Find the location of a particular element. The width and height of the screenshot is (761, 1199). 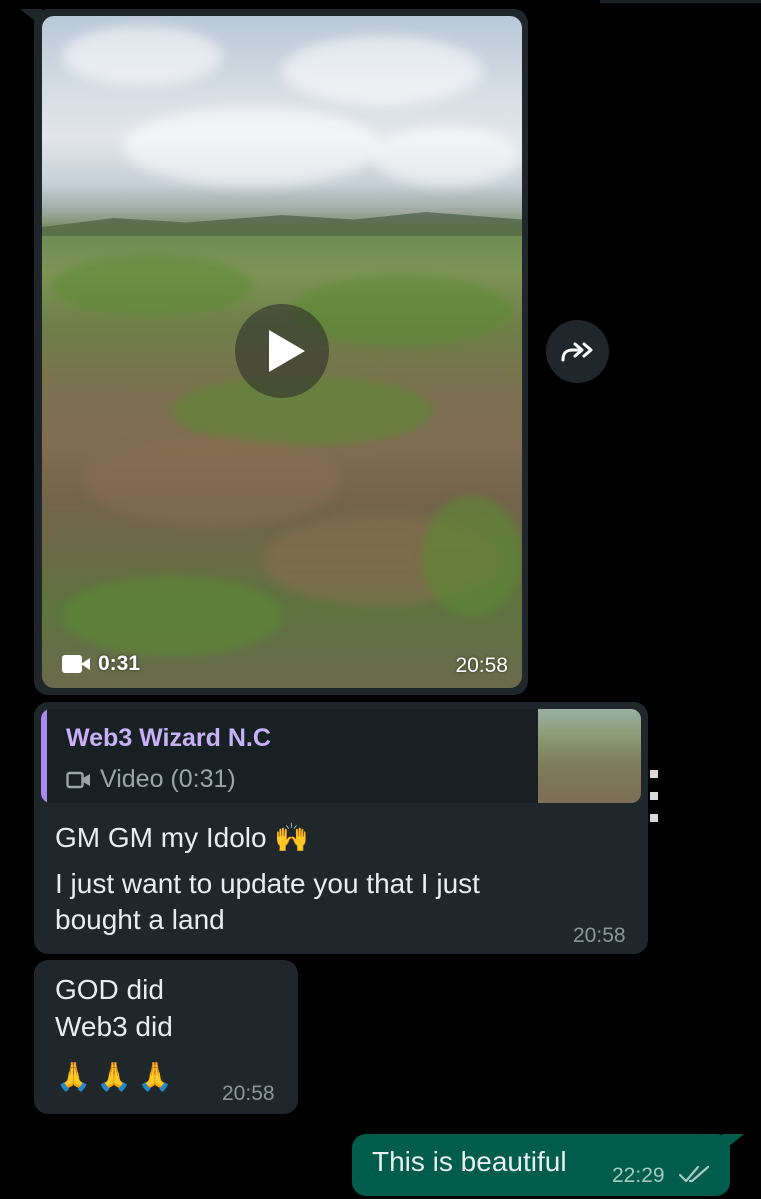

quote-accent-bar is located at coordinates (44, 756).